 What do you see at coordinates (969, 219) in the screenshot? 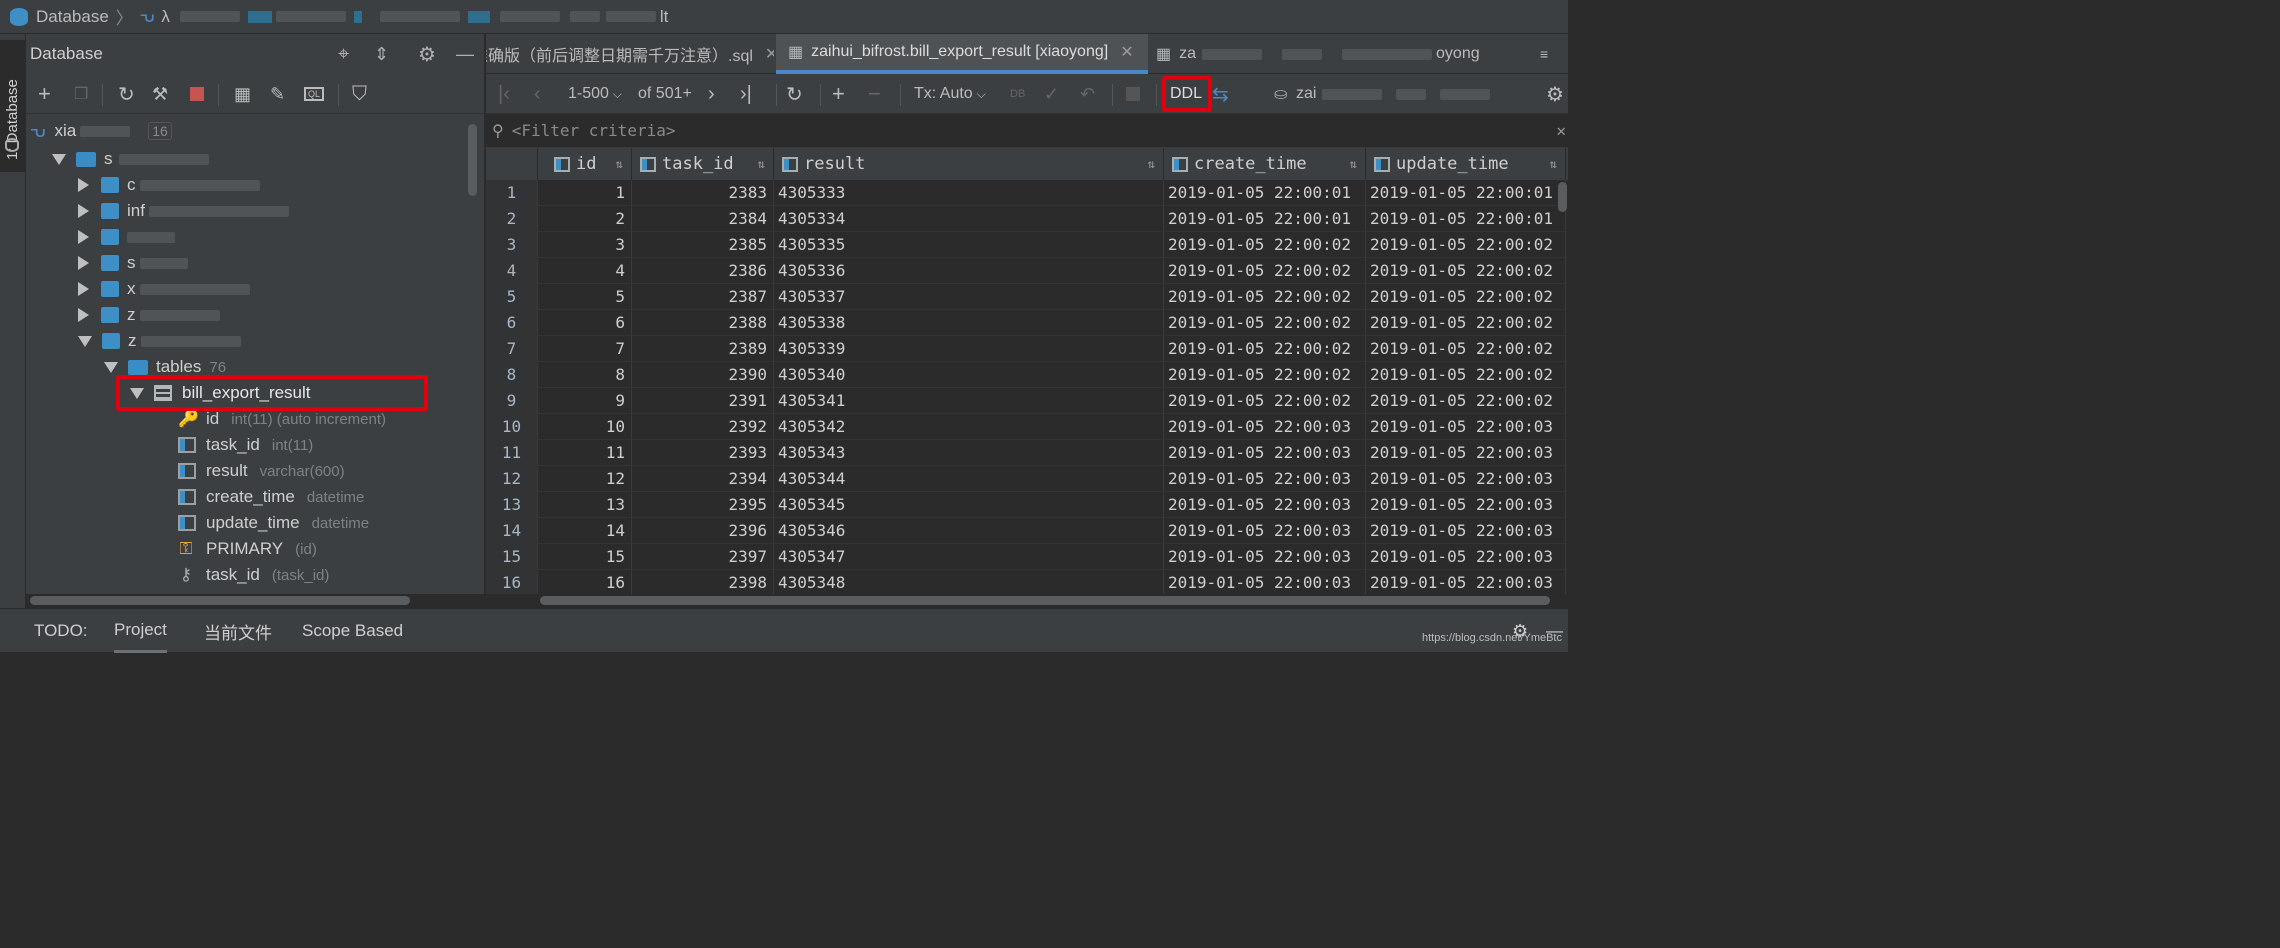
I see `cell-result: 4305334` at bounding box center [969, 219].